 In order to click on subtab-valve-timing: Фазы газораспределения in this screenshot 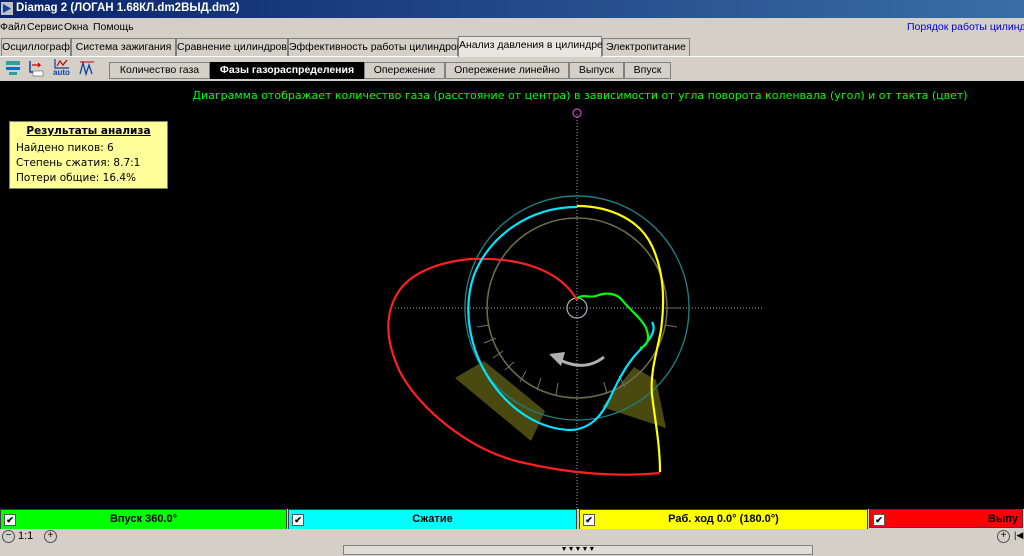, I will do `click(287, 70)`.